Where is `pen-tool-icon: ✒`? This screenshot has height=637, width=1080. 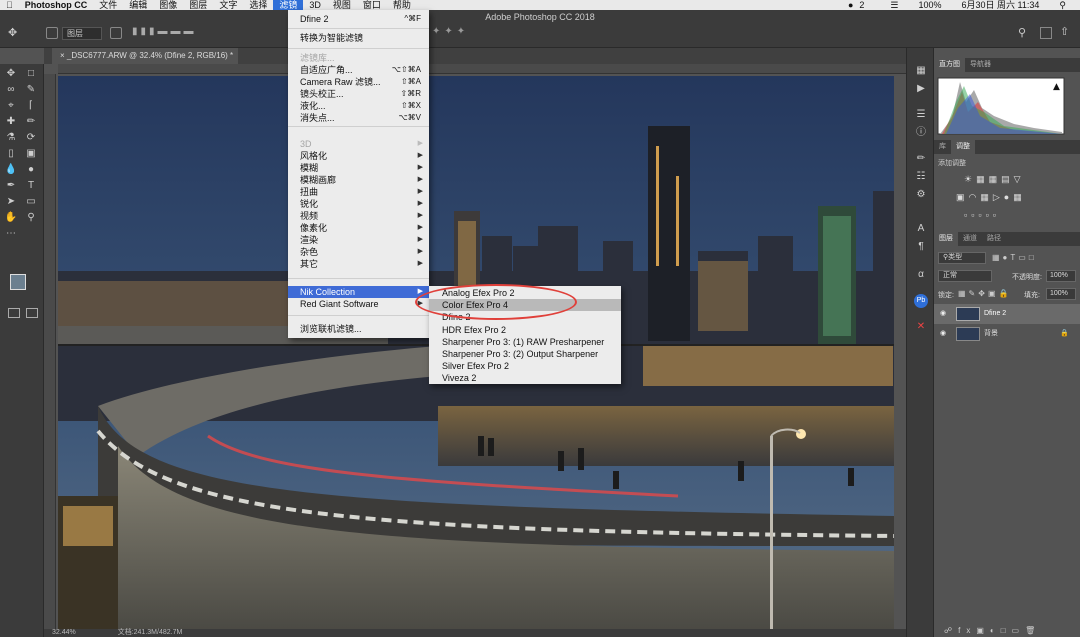
pen-tool-icon: ✒ is located at coordinates (11, 186).